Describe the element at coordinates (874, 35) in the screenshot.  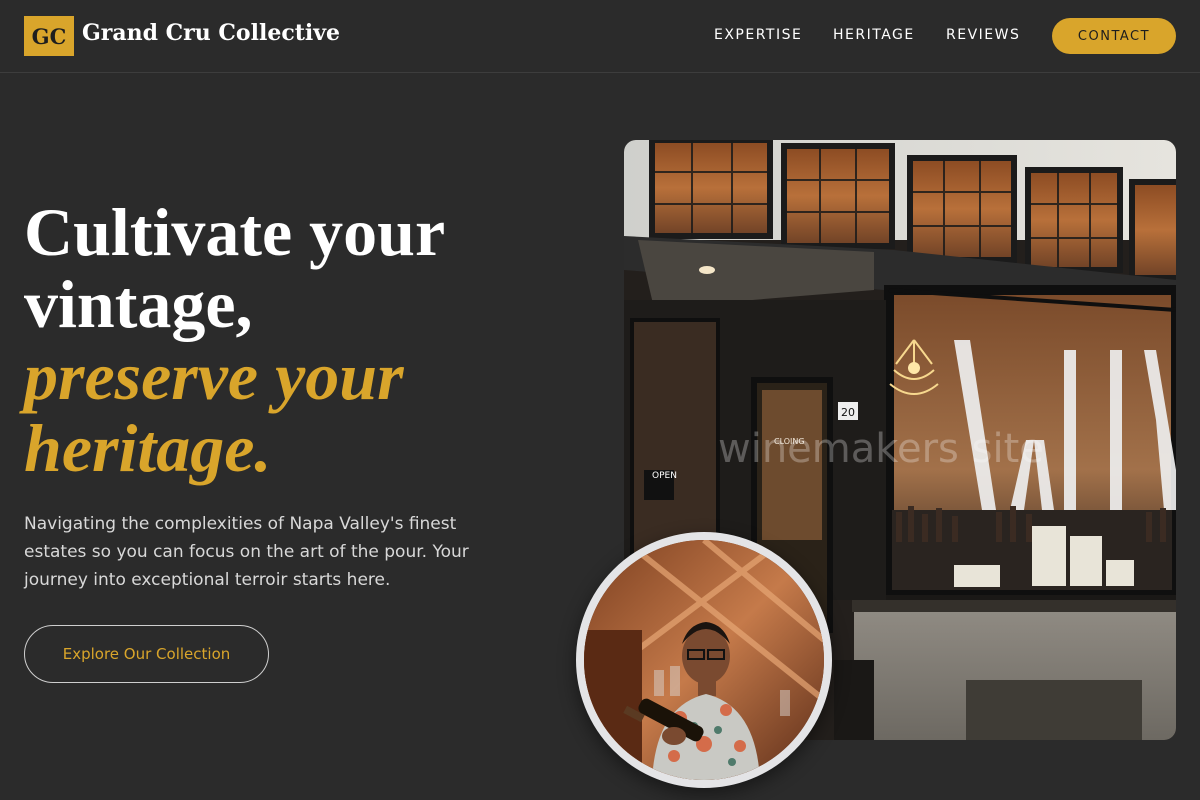
I see `nav-link-heritage: HERITAGE` at that location.